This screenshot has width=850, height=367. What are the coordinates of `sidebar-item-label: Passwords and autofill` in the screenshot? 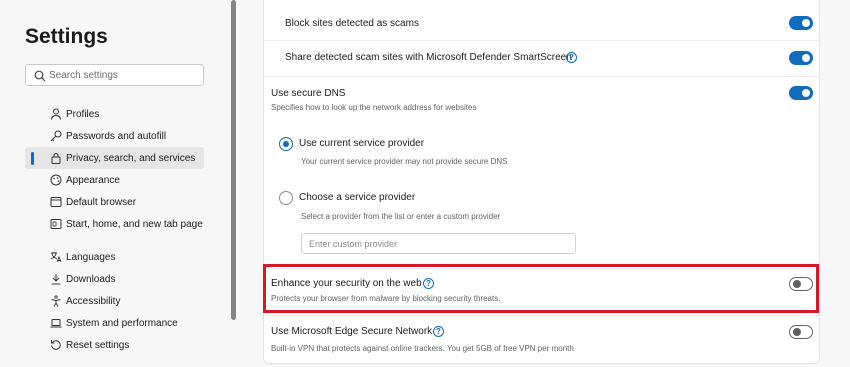 It's located at (116, 136).